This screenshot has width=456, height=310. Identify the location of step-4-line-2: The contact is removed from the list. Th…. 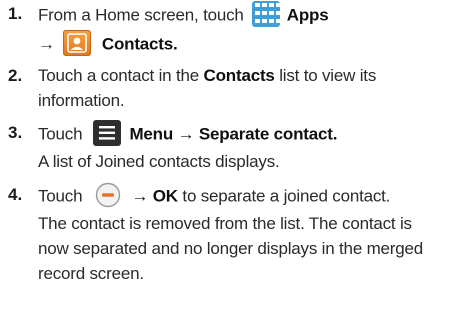
(225, 223).